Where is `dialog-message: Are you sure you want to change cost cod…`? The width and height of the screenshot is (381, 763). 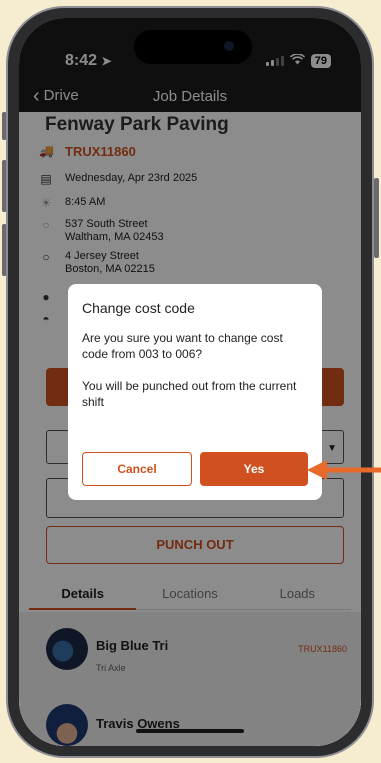
dialog-message: Are you sure you want to change cost cod… is located at coordinates (182, 346).